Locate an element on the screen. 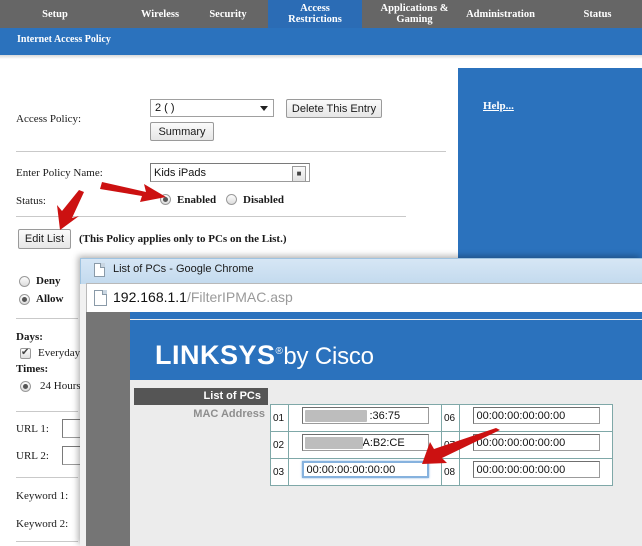  table-row: 01 :36:75 06 00:00:00:00:00:00 is located at coordinates (441, 418).